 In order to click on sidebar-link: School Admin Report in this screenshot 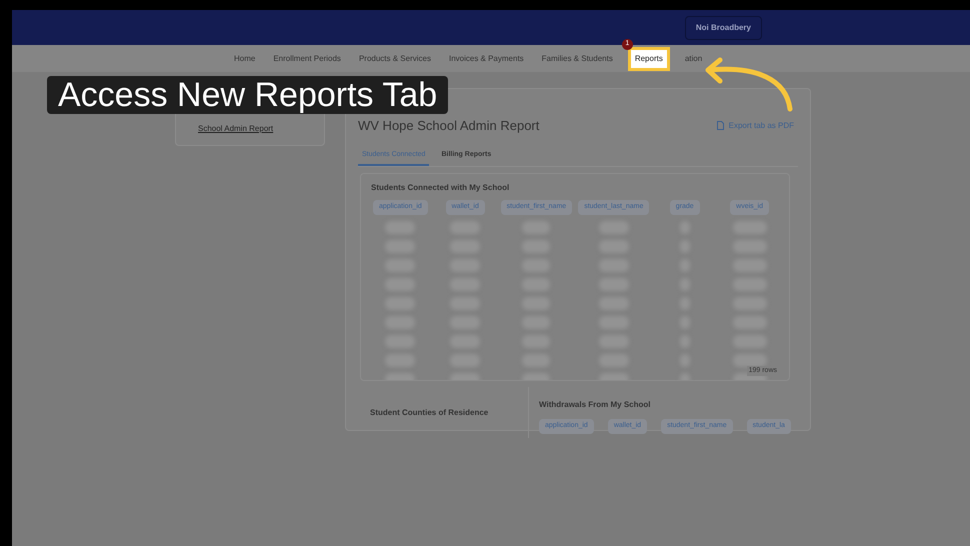, I will do `click(261, 129)`.